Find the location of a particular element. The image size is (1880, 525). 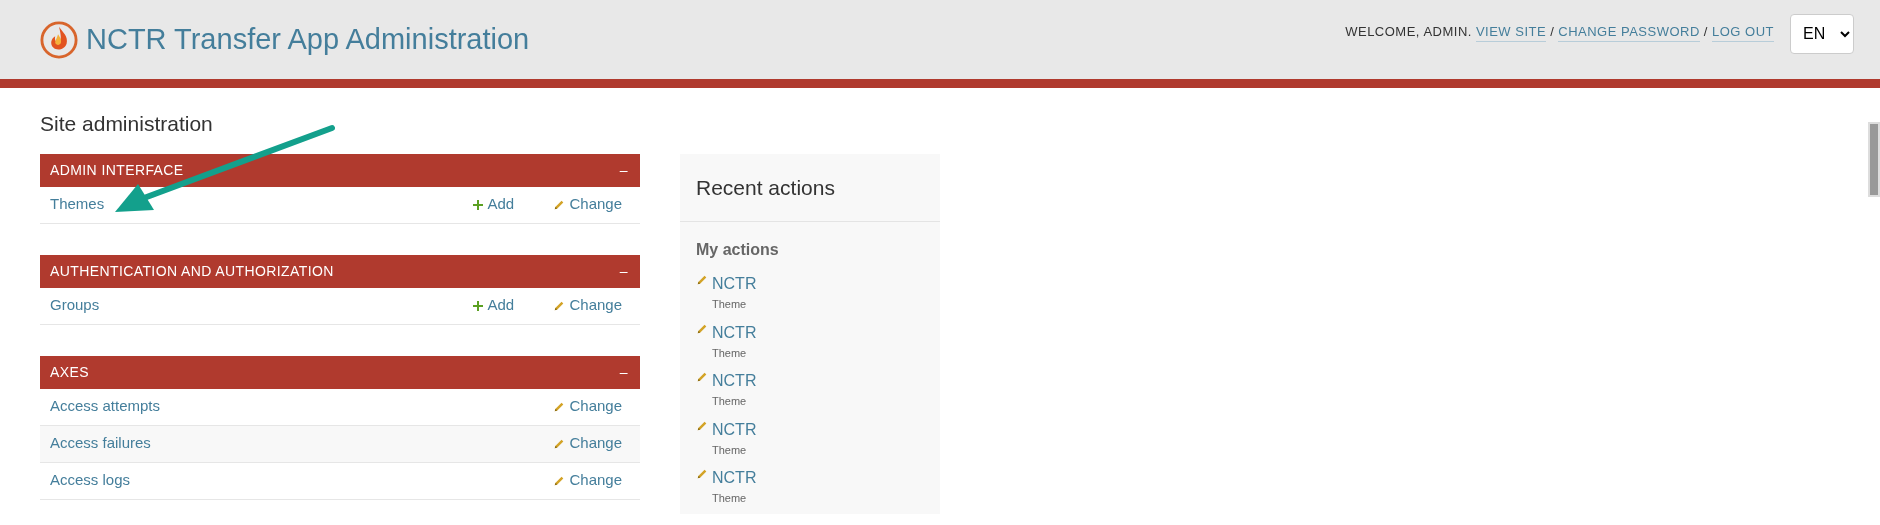

header-link: VIEW SITE is located at coordinates (1511, 31).